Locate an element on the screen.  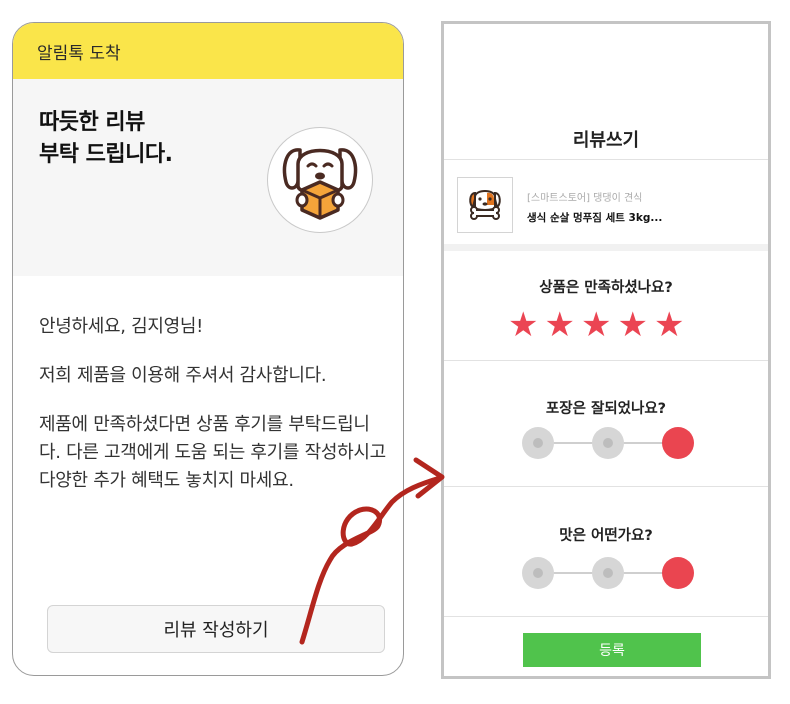
alimtalk-header: 알림톡 도착 is located at coordinates (208, 51).